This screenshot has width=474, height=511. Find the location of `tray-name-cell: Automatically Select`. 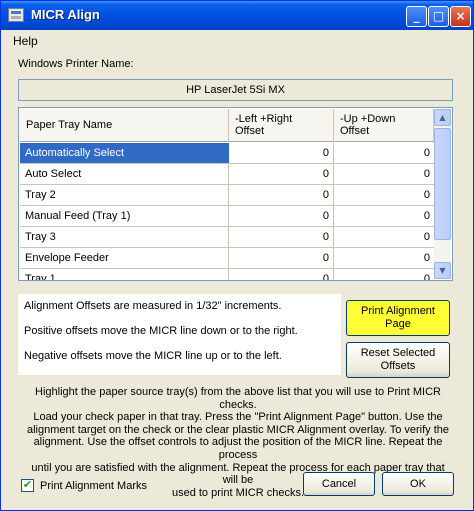

tray-name-cell: Automatically Select is located at coordinates (124, 153).